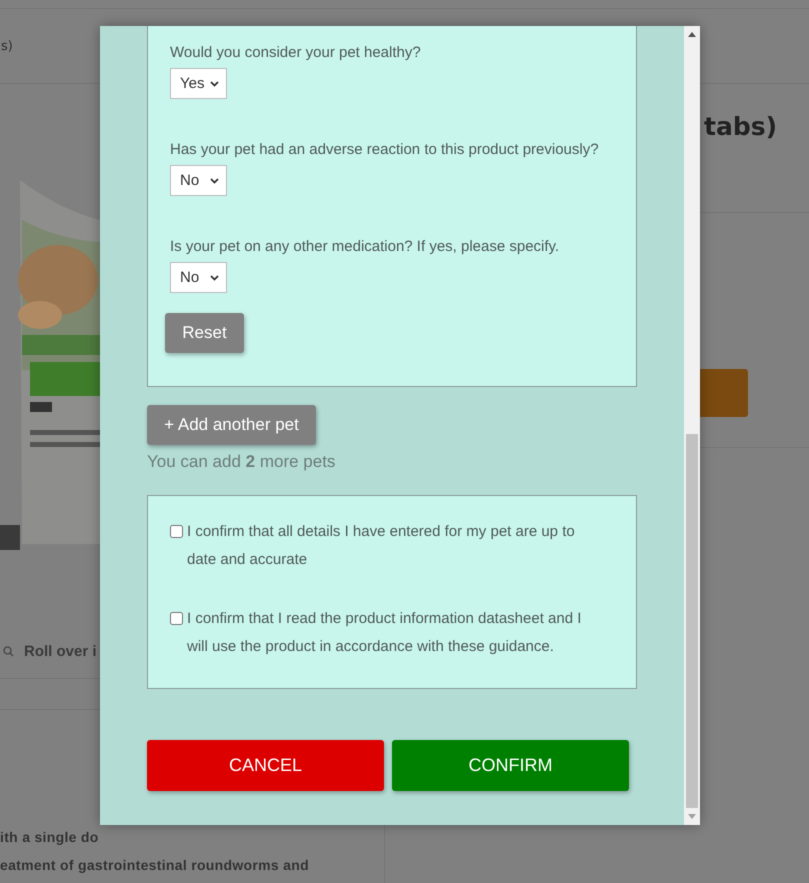 The width and height of the screenshot is (809, 883). Describe the element at coordinates (692, 34) in the screenshot. I see `scroll-up-icon` at that location.